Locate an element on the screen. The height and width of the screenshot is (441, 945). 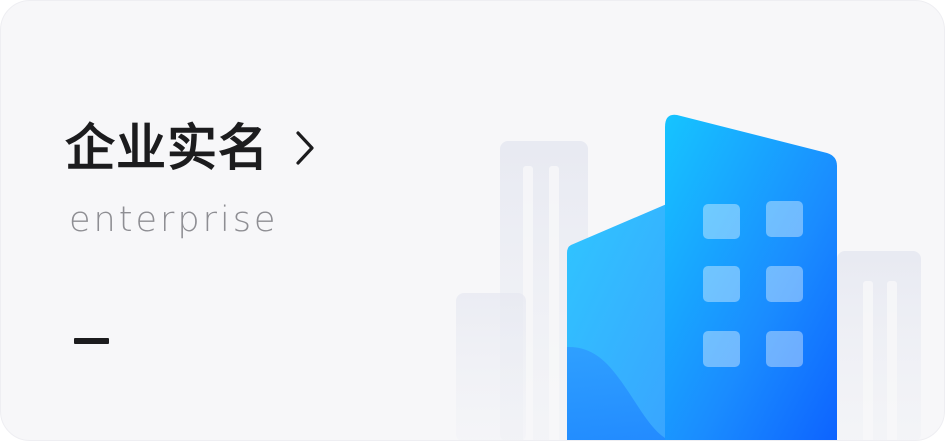
chevron-right-icon is located at coordinates (306, 148).